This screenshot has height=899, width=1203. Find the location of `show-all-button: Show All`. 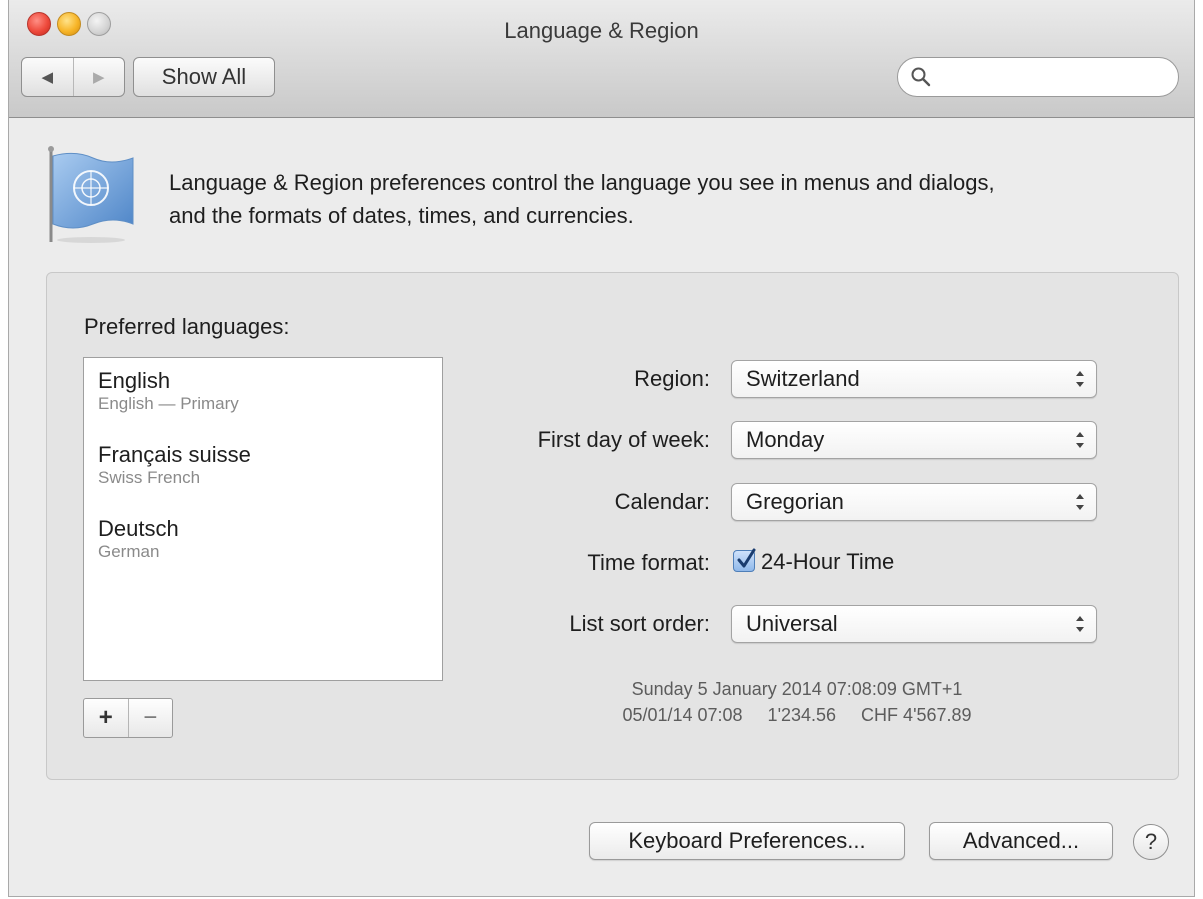

show-all-button: Show All is located at coordinates (204, 77).